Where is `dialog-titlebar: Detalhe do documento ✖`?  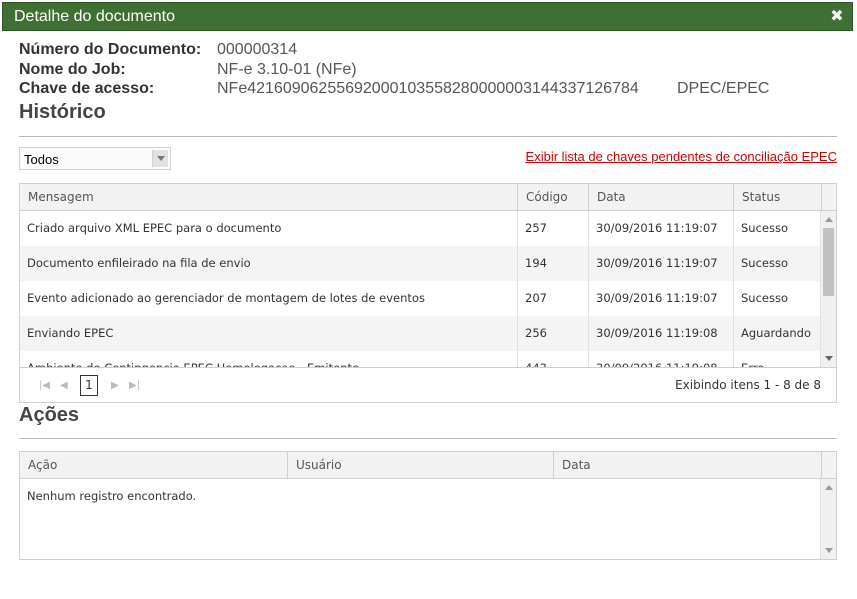 dialog-titlebar: Detalhe do documento ✖ is located at coordinates (427, 16).